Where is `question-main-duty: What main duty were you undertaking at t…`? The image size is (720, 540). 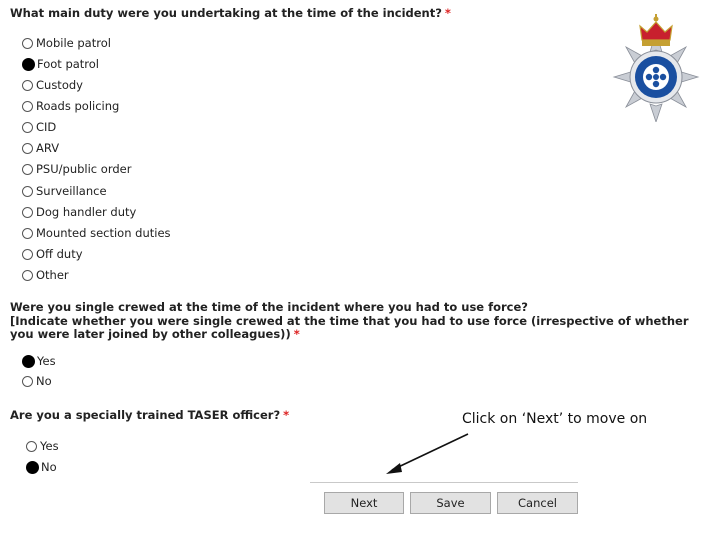
question-main-duty: What main duty were you undertaking at t… is located at coordinates (230, 13).